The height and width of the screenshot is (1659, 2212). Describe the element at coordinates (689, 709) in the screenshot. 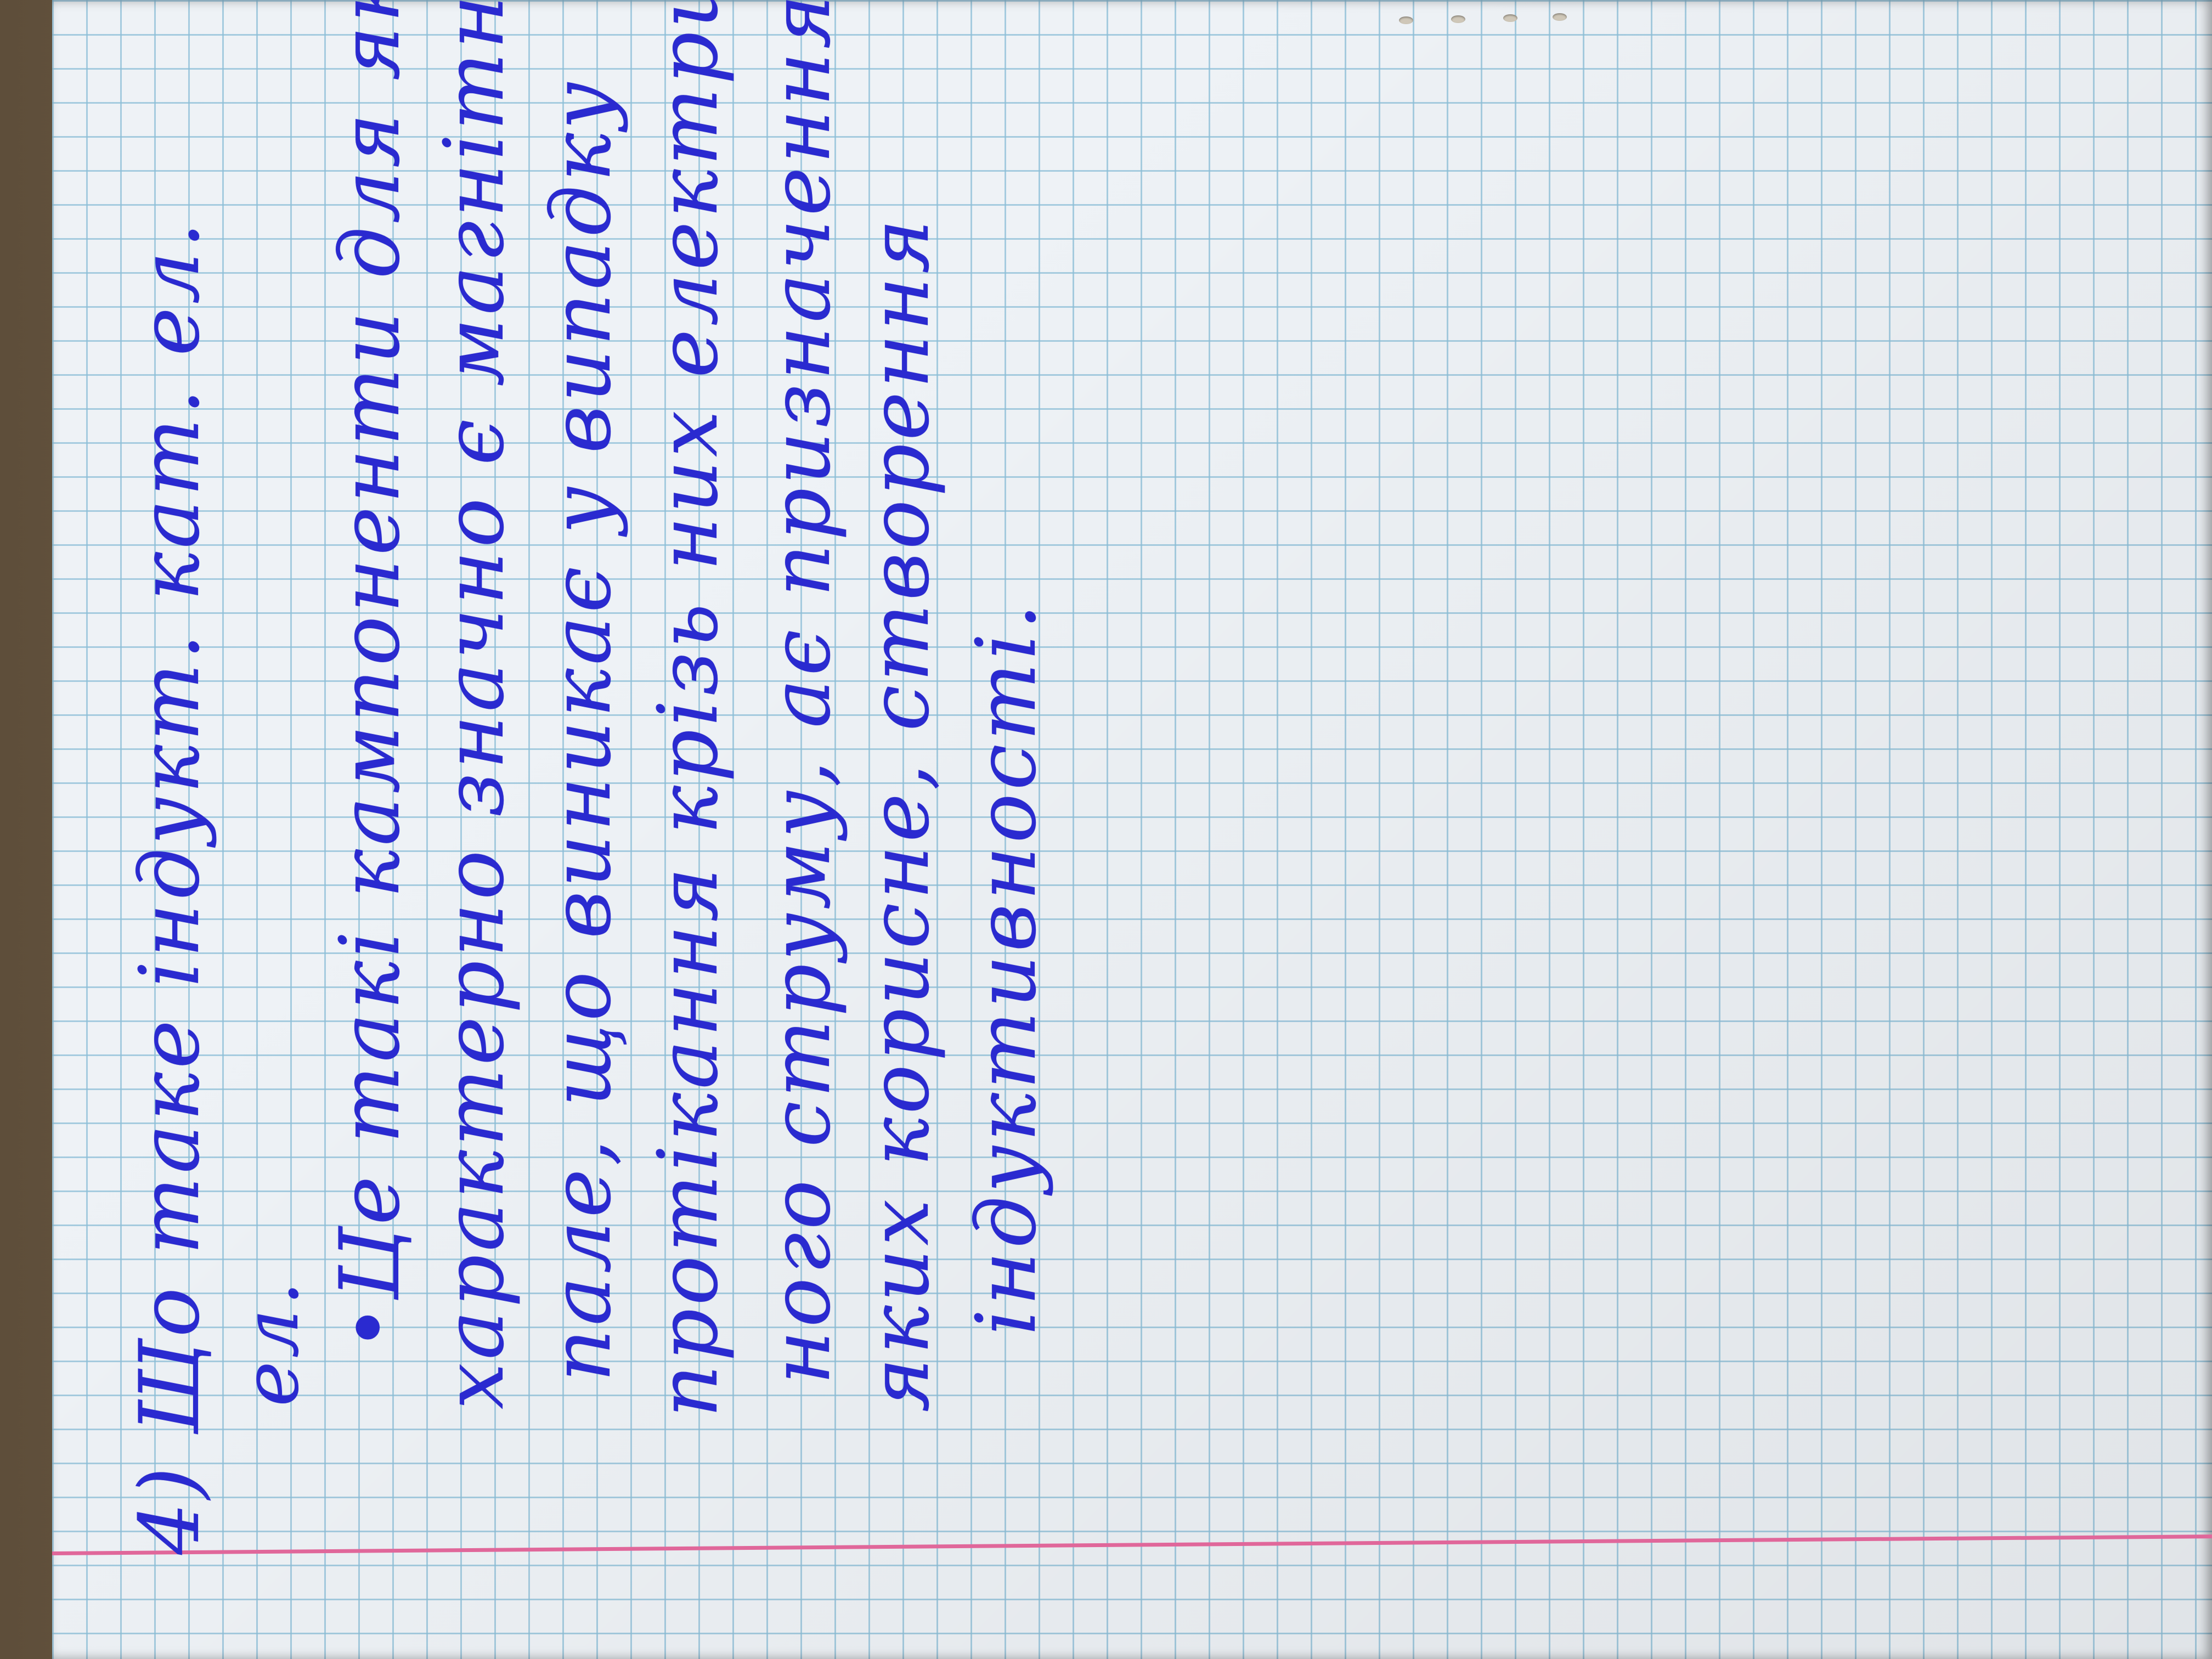

I see `handwritten-line: протікання крізь них електрич-` at that location.